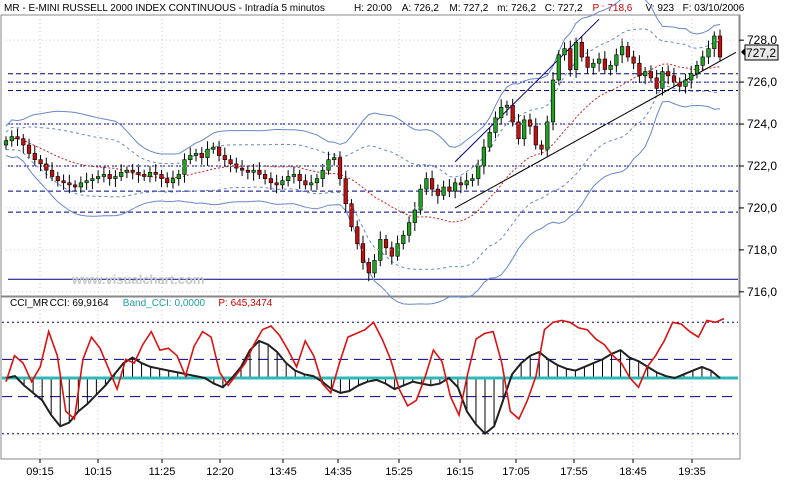  I want to click on header-field-2: M: 727,2, so click(468, 8).